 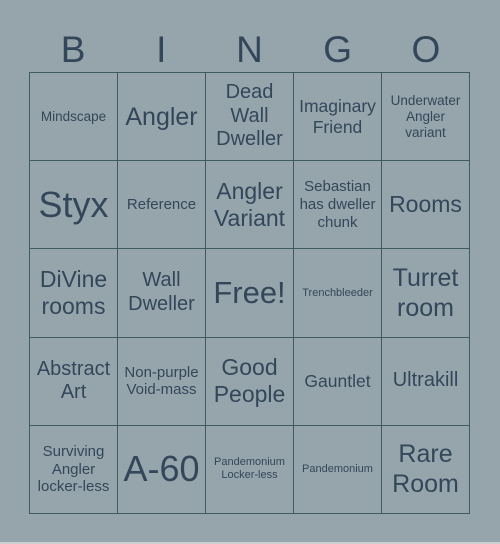 I want to click on bingo-cell: Turret room, so click(x=426, y=293).